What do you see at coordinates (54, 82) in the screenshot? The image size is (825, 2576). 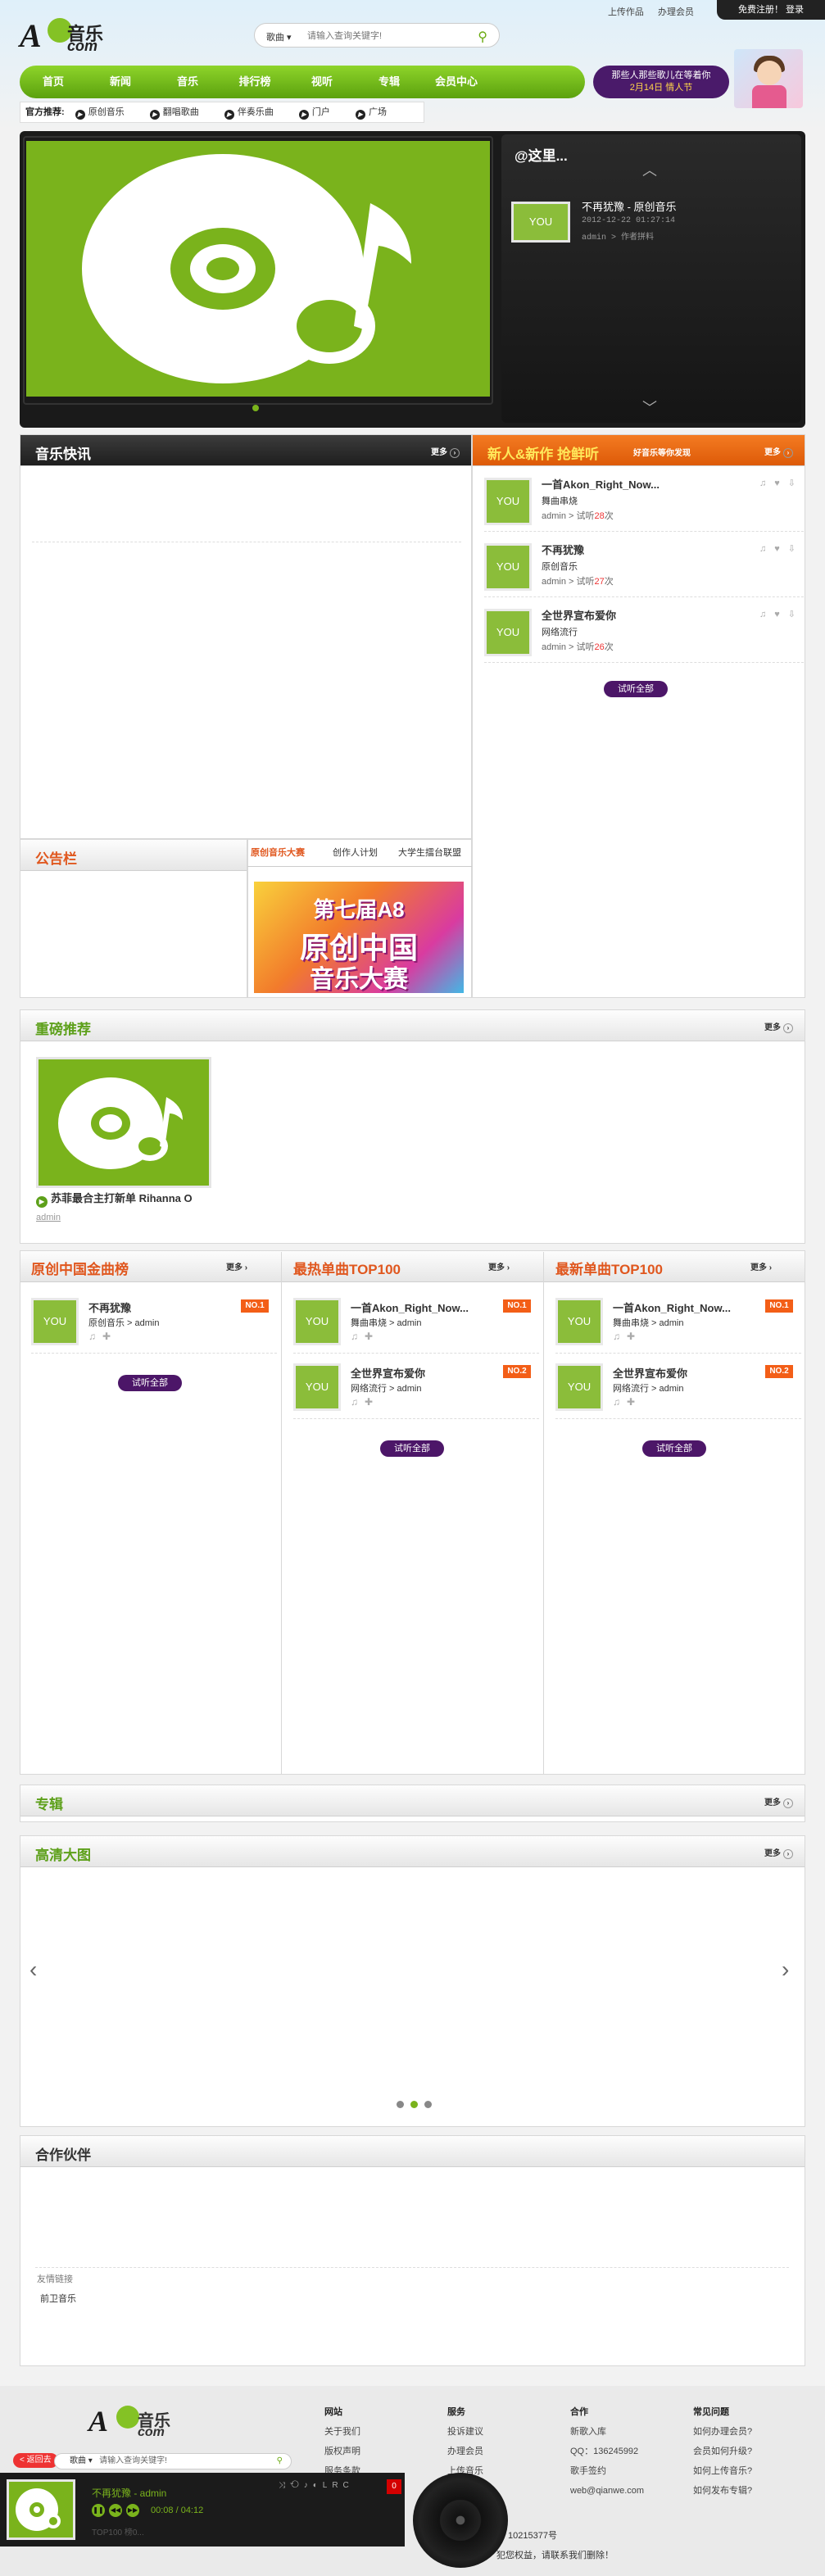 I see `nav-home: 首页` at bounding box center [54, 82].